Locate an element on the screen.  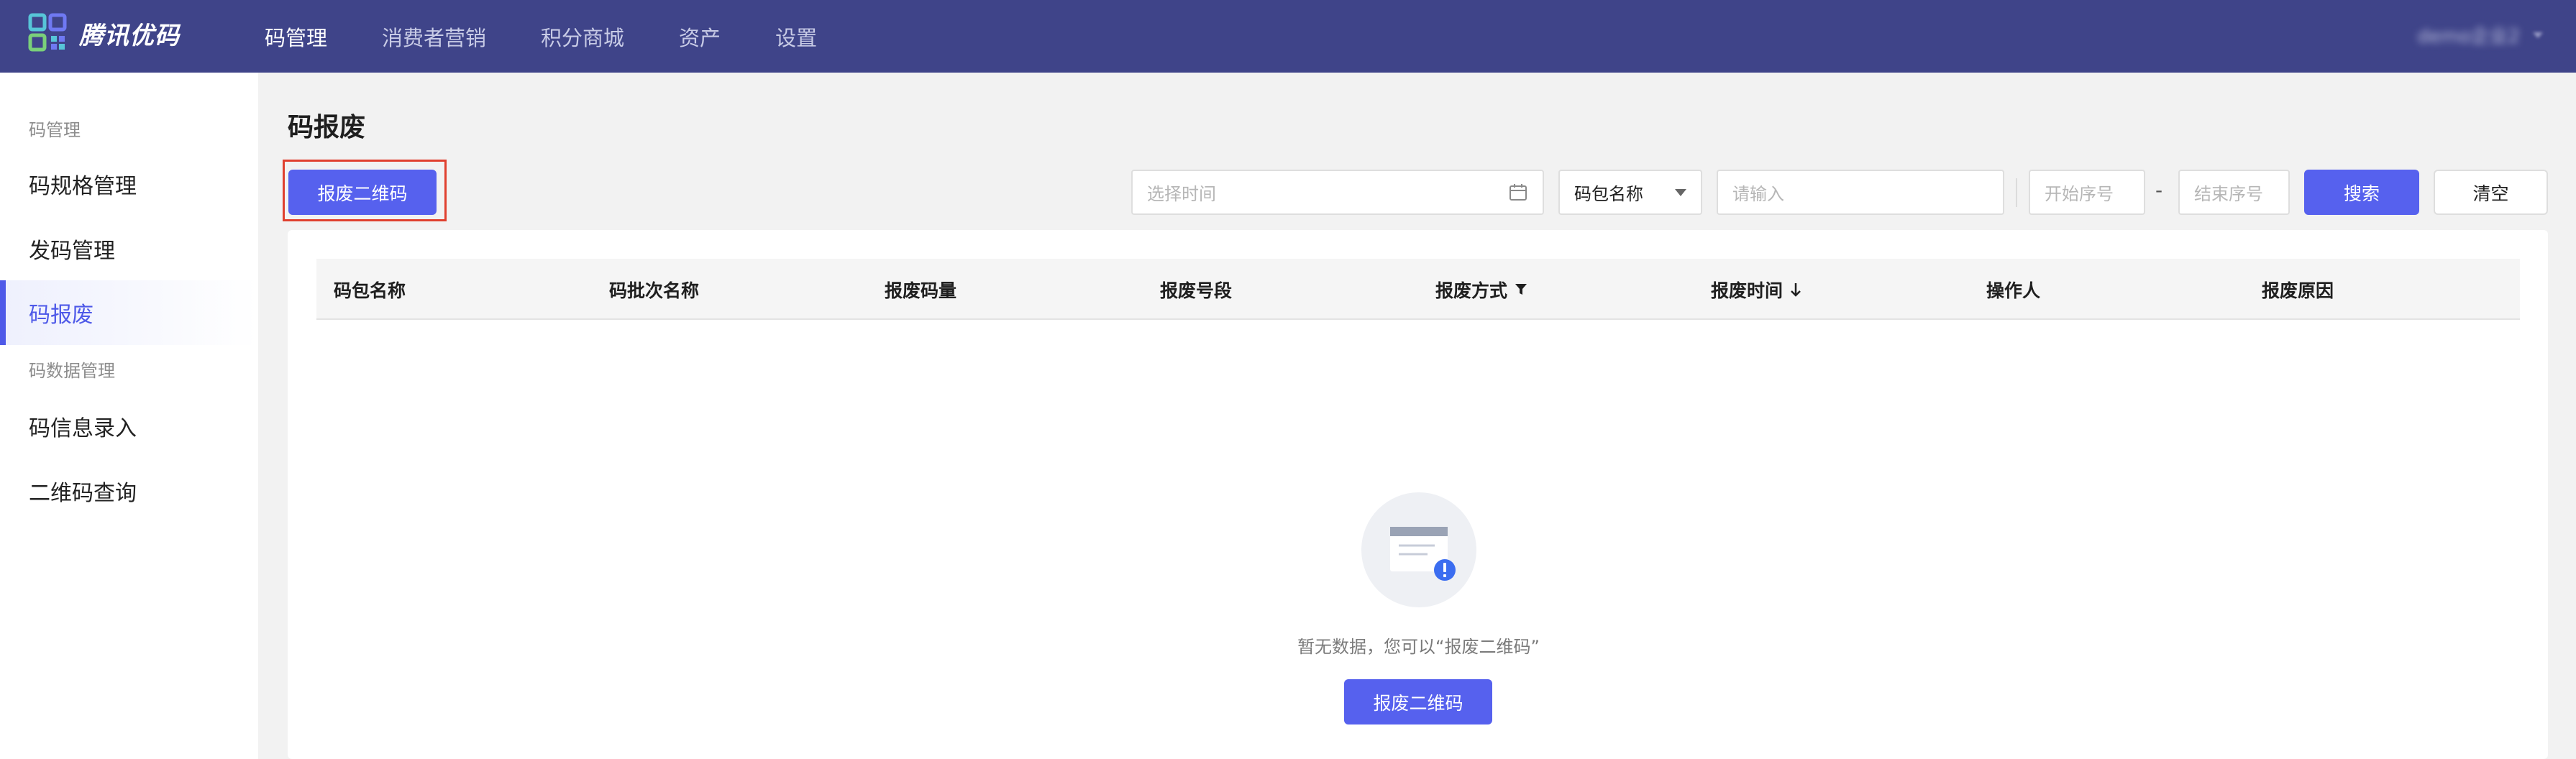
empty-state-scrap-button: 报废二维码 is located at coordinates (1418, 701).